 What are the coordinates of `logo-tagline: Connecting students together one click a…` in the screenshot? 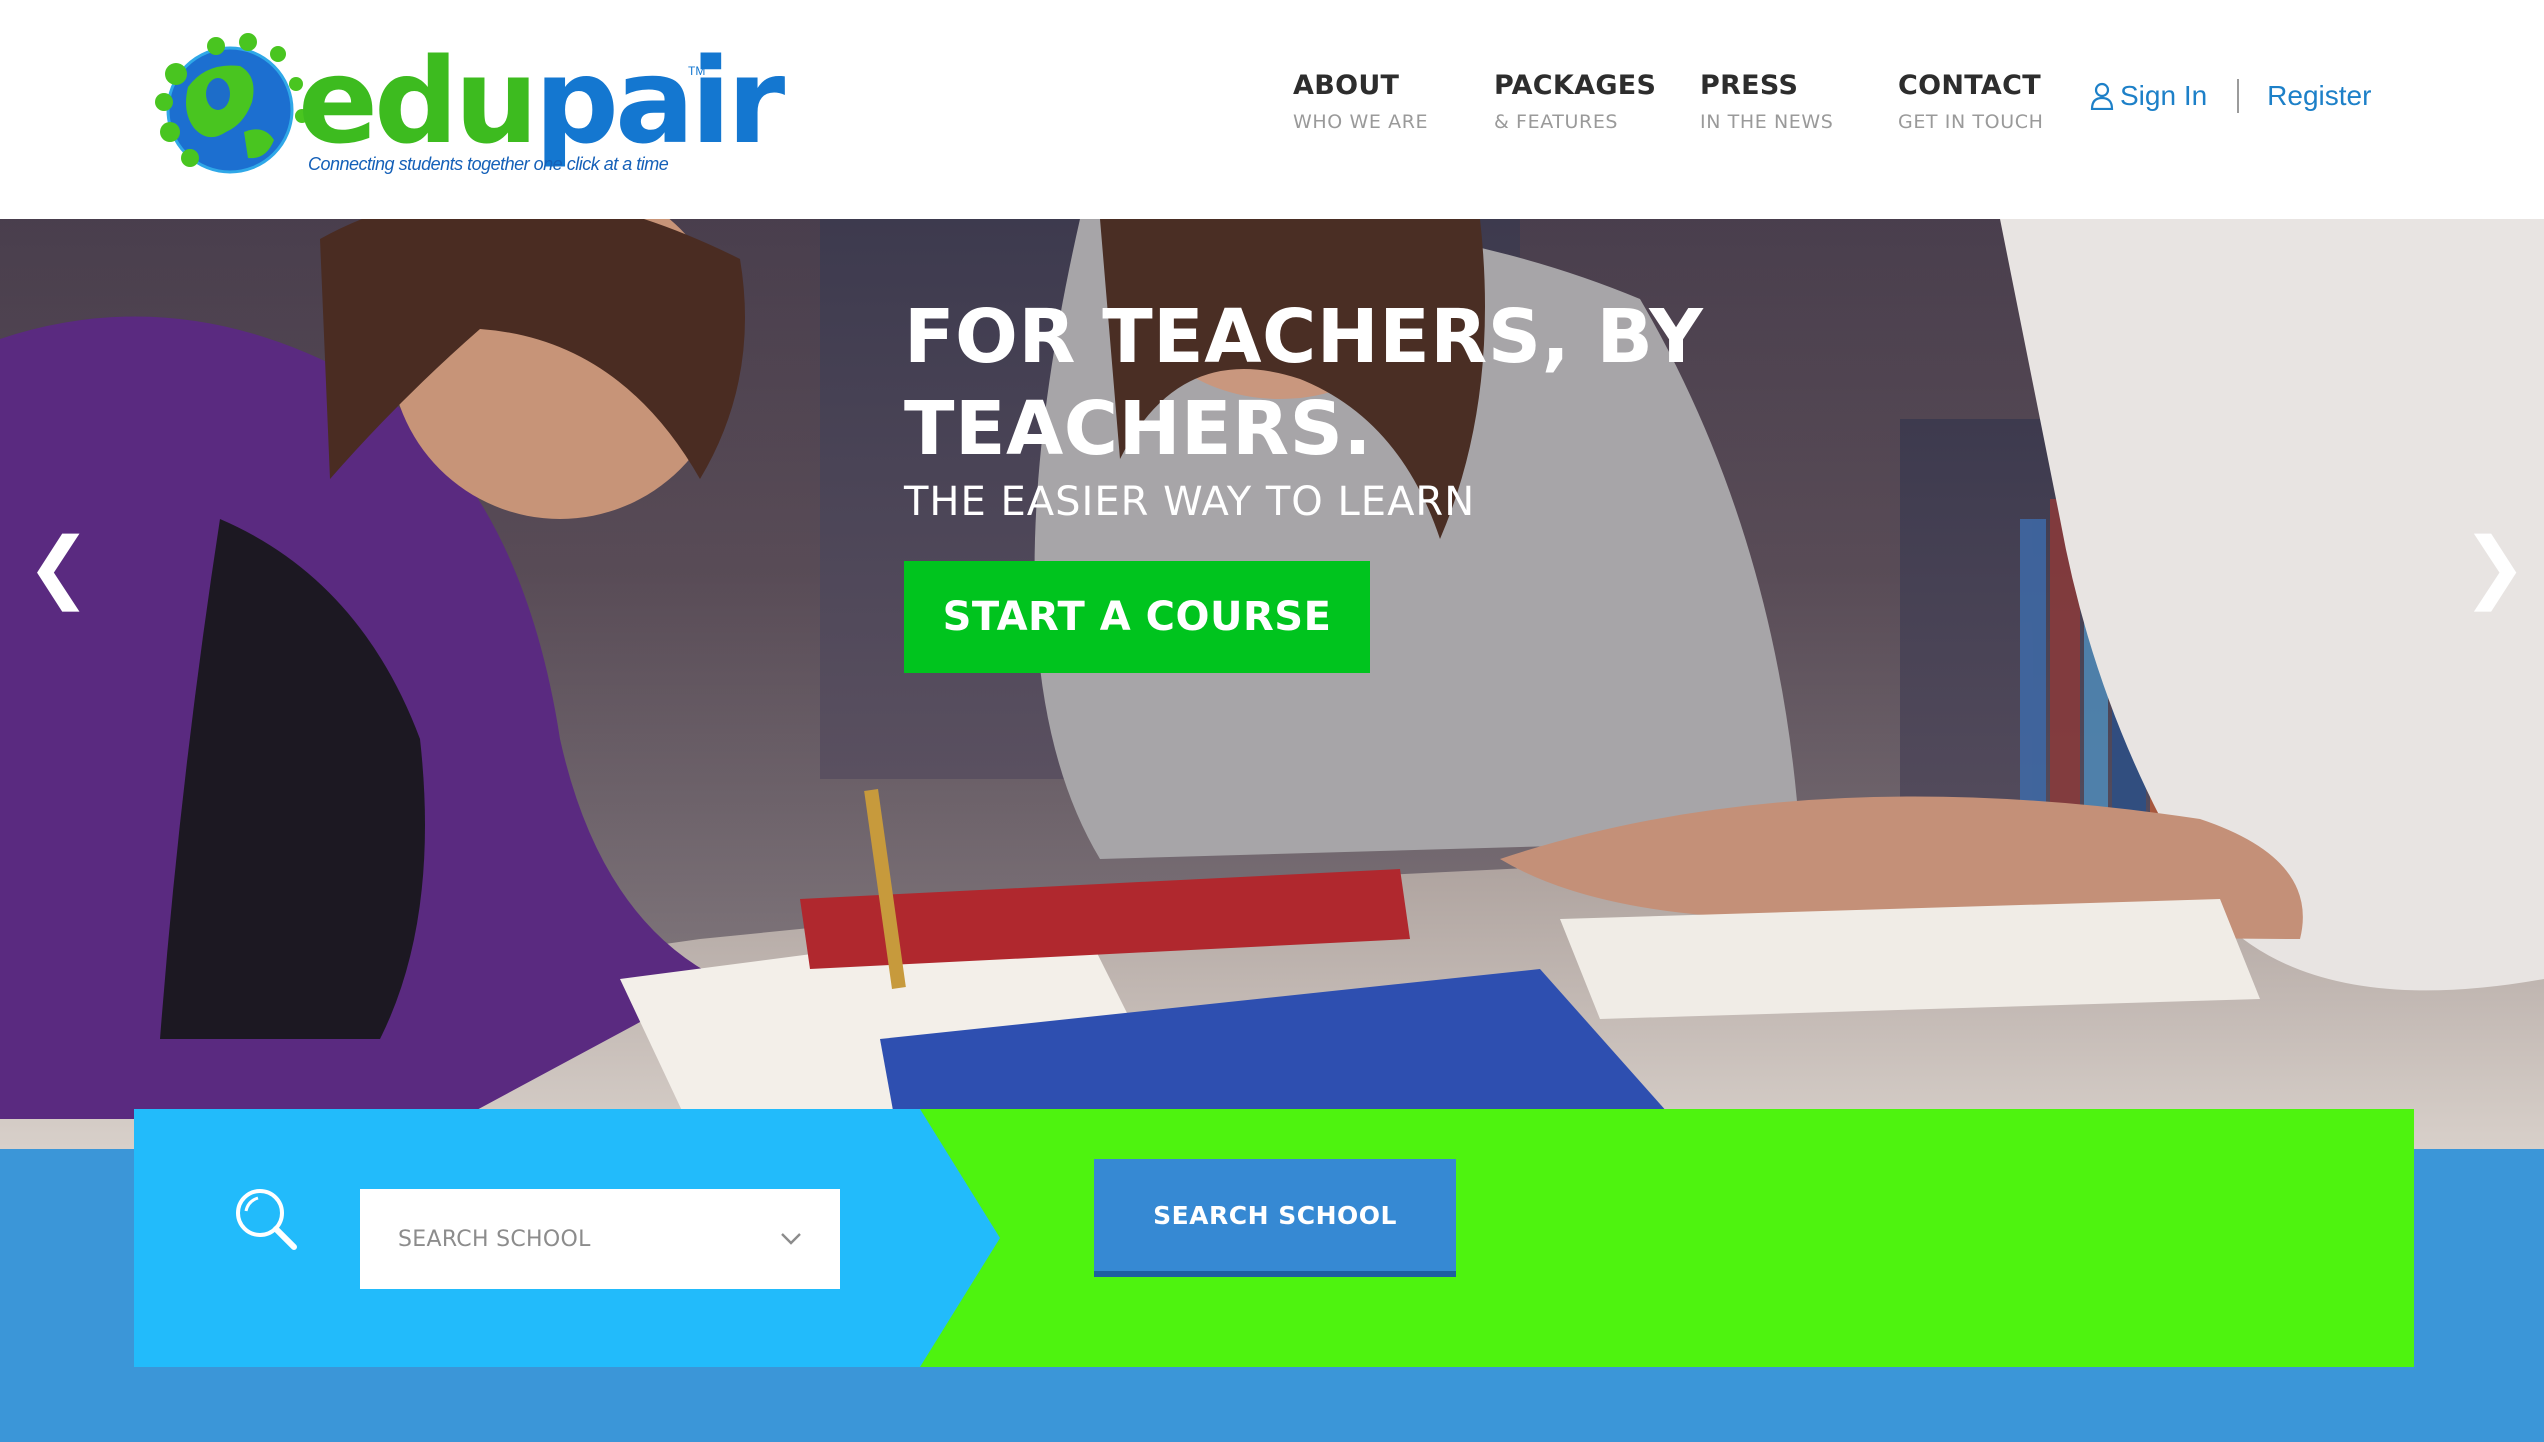 It's located at (488, 164).